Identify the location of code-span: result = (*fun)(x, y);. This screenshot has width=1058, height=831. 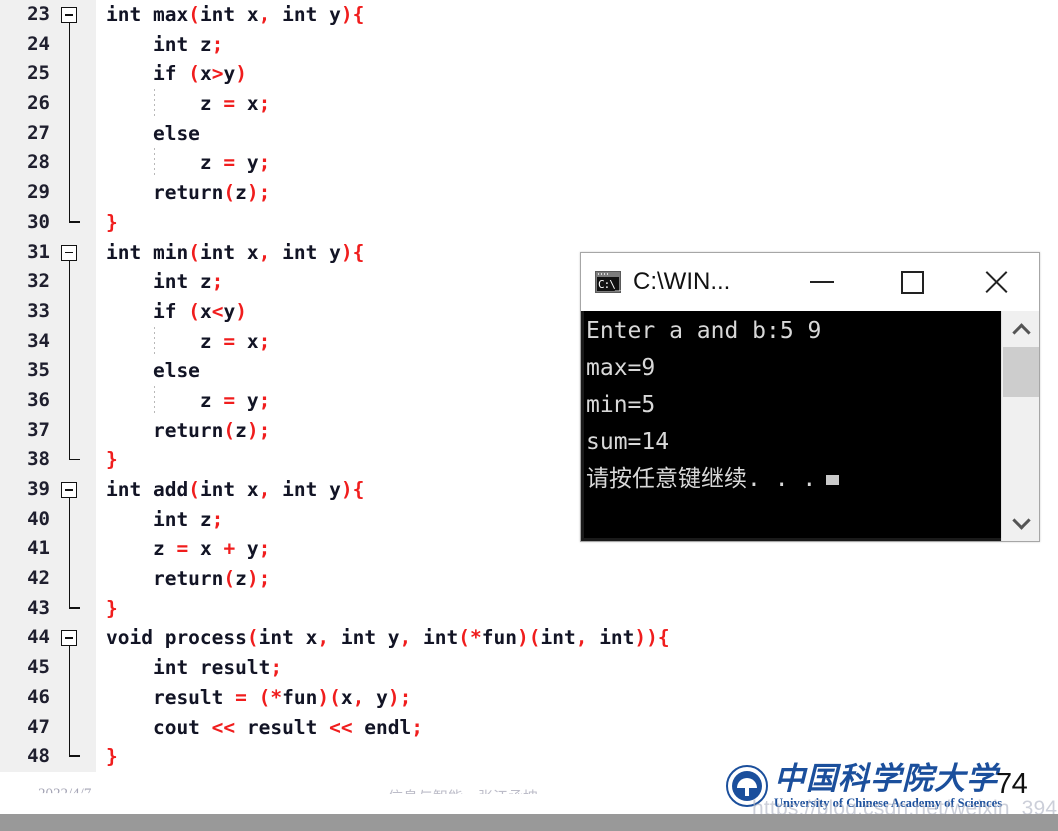
(259, 697).